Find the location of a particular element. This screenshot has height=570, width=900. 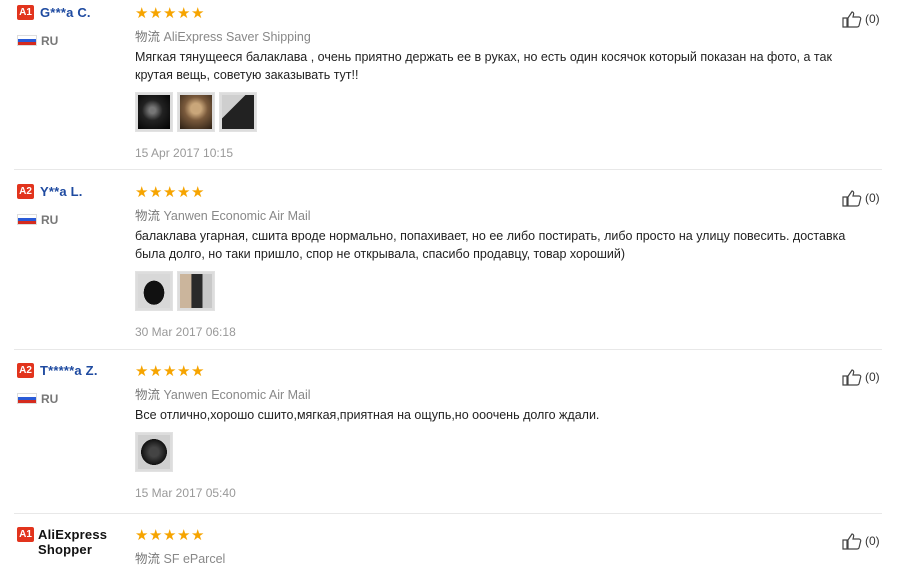

review-date: 15 Mar 2017 05:40 is located at coordinates (185, 493).